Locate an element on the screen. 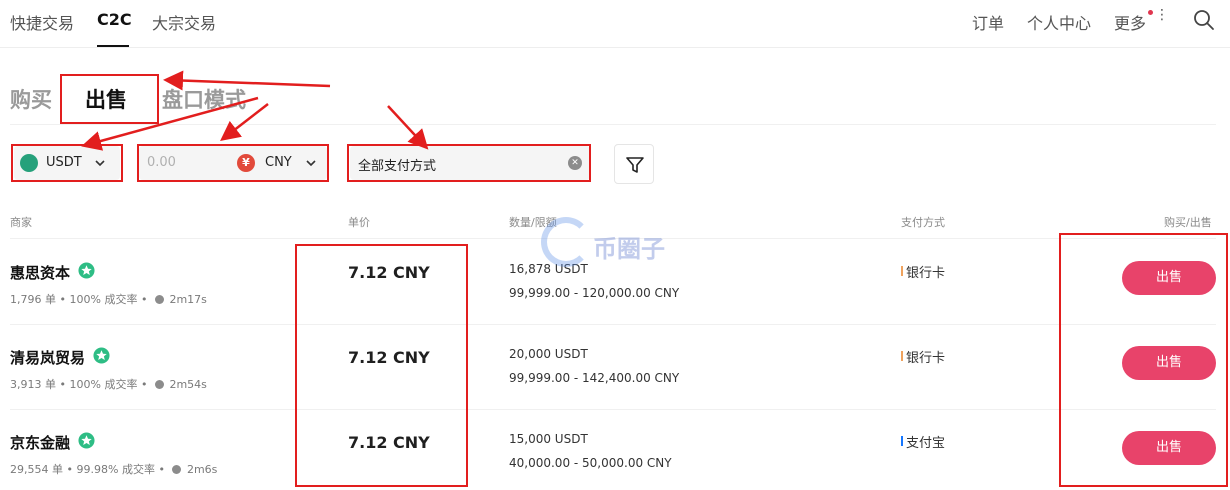 The height and width of the screenshot is (490, 1230). column-header-merchant: 商家 is located at coordinates (21, 222).